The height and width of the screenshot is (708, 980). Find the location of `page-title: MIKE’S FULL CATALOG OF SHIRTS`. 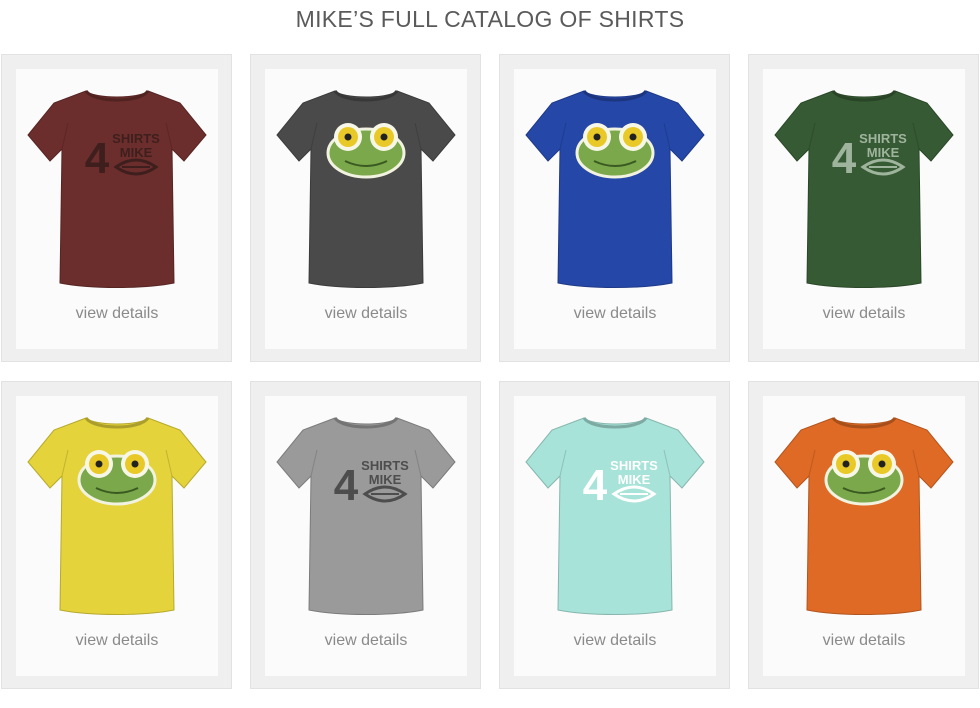

page-title: MIKE’S FULL CATALOG OF SHIRTS is located at coordinates (490, 19).